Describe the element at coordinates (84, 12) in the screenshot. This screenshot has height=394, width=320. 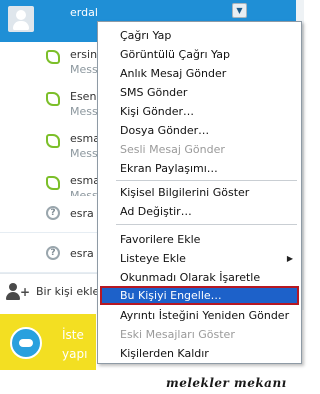
I see `contact-name: erdal` at that location.